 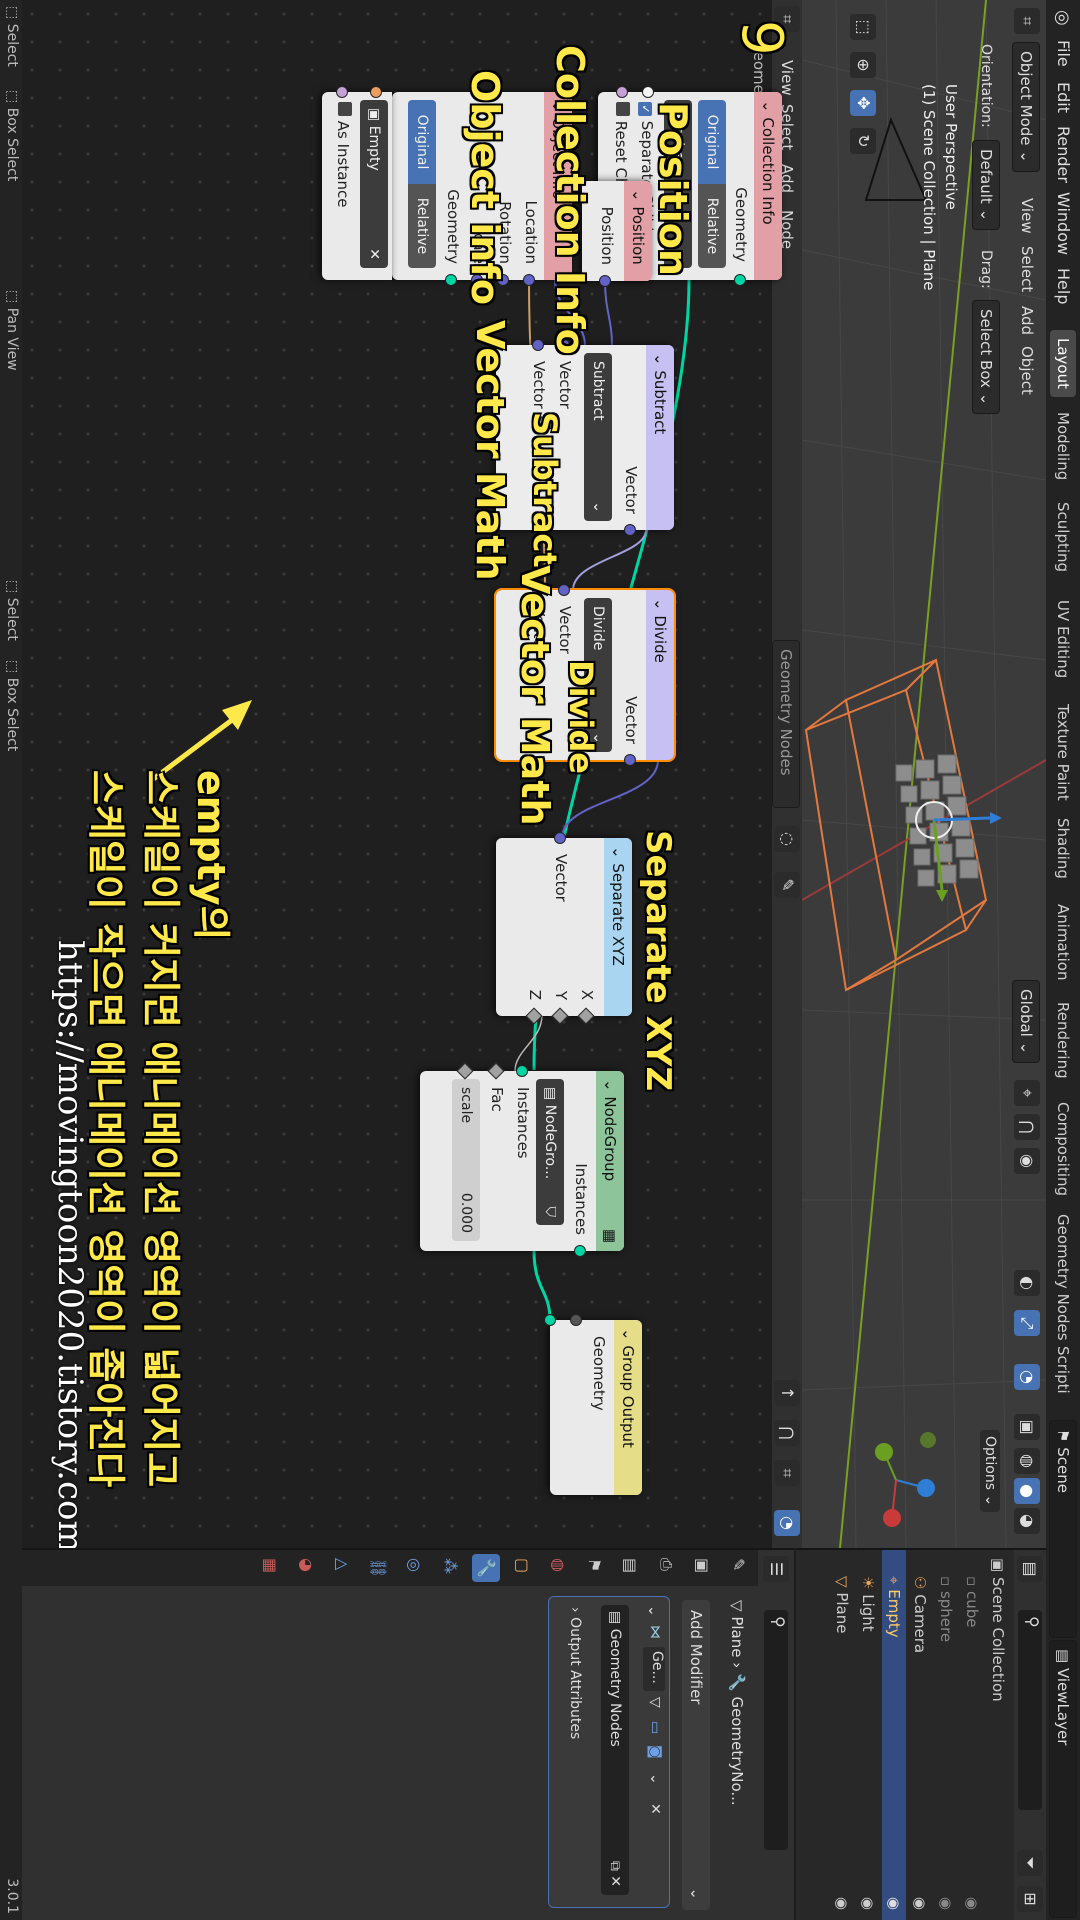 What do you see at coordinates (660, 437) in the screenshot?
I see `subtract-header: ⌄ Subtract` at bounding box center [660, 437].